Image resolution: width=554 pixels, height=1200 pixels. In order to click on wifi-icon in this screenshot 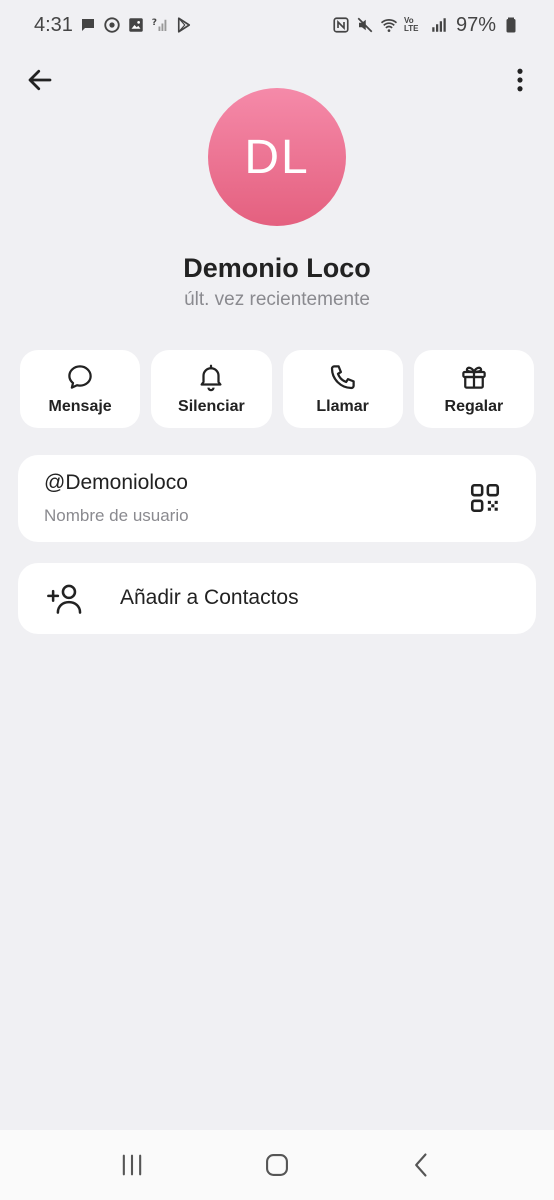, I will do `click(389, 25)`.